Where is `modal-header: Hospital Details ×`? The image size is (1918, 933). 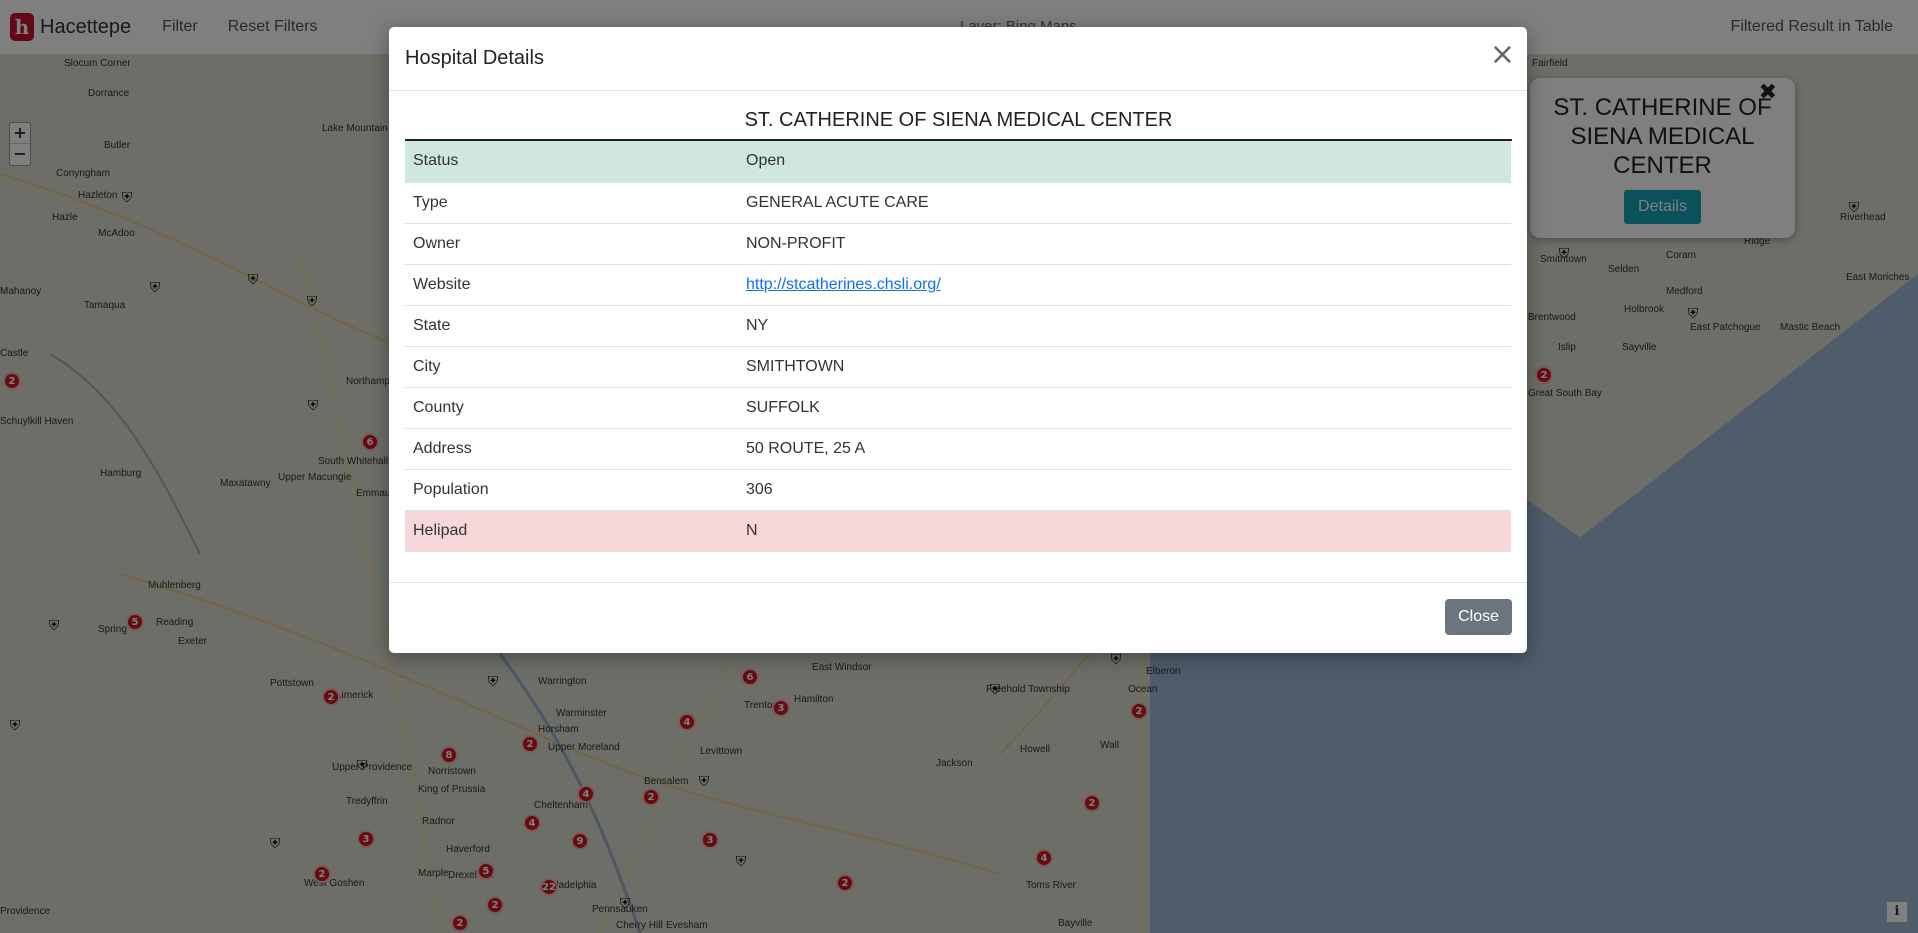
modal-header: Hospital Details × is located at coordinates (958, 59).